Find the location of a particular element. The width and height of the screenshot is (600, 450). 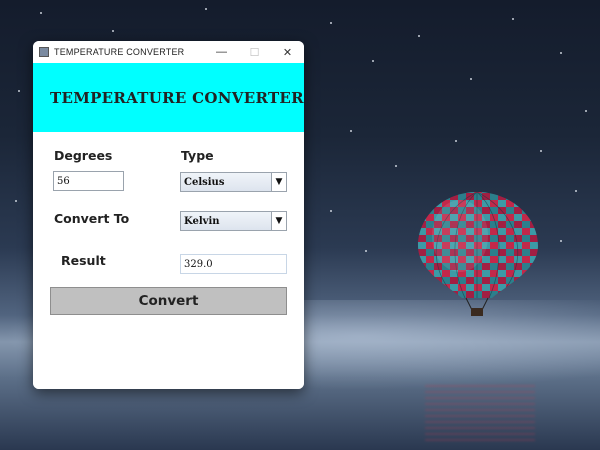

title-bar: TEMPERATURE CONVERTER — ☐ ✕ is located at coordinates (168, 52).